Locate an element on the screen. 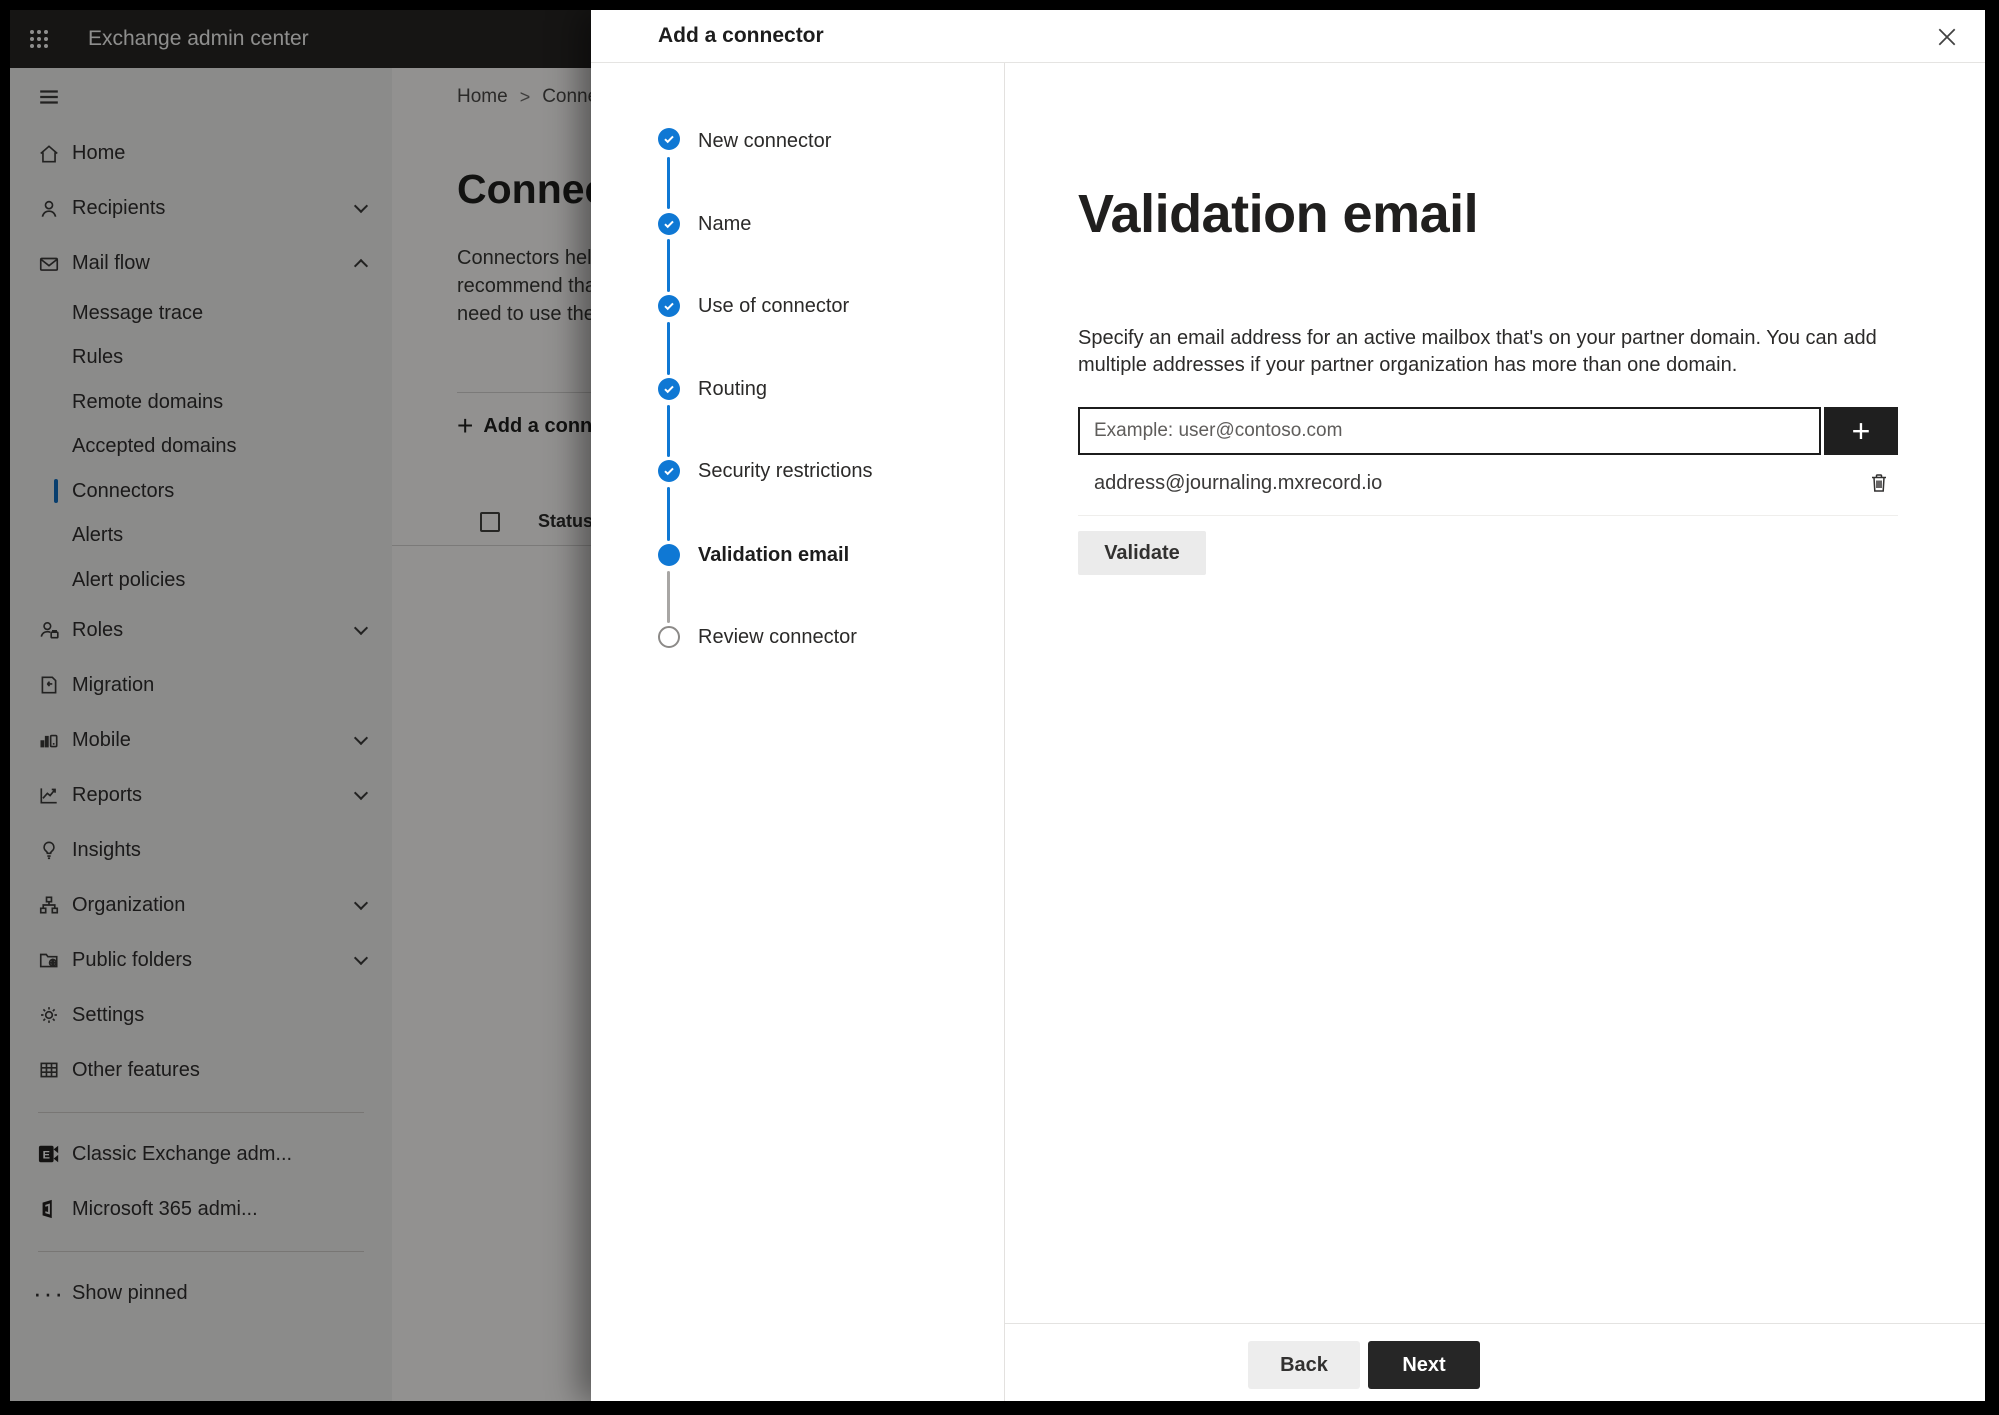 This screenshot has height=1415, width=1999. step-label: Review connector is located at coordinates (777, 636).